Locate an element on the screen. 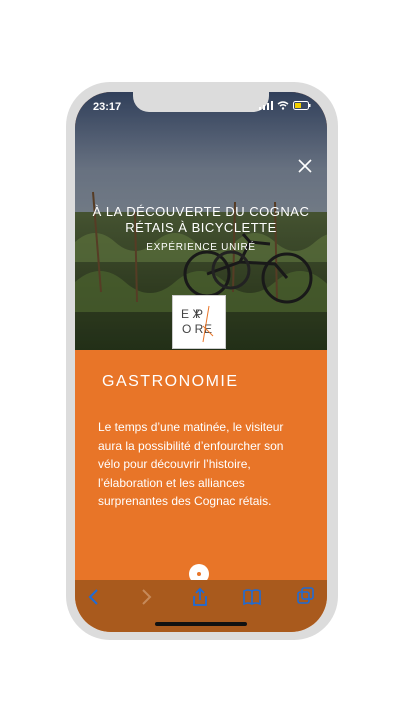 The width and height of the screenshot is (408, 721). close-button is located at coordinates (305, 166).